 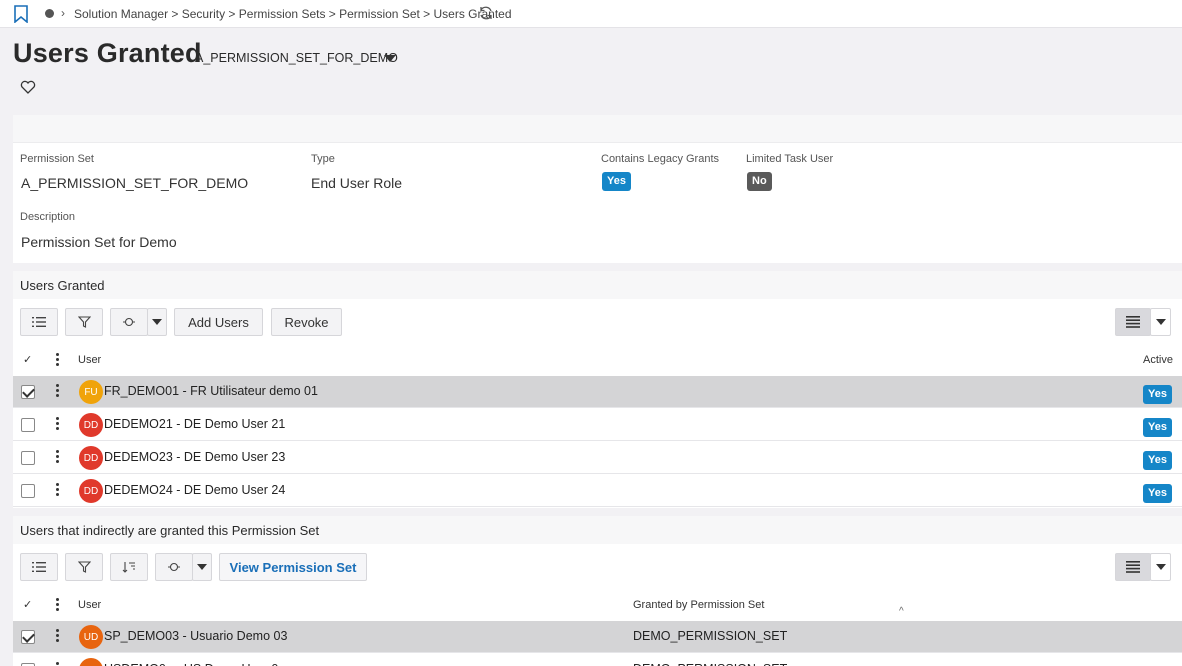 What do you see at coordinates (91, 392) in the screenshot?
I see `avatar: FU` at bounding box center [91, 392].